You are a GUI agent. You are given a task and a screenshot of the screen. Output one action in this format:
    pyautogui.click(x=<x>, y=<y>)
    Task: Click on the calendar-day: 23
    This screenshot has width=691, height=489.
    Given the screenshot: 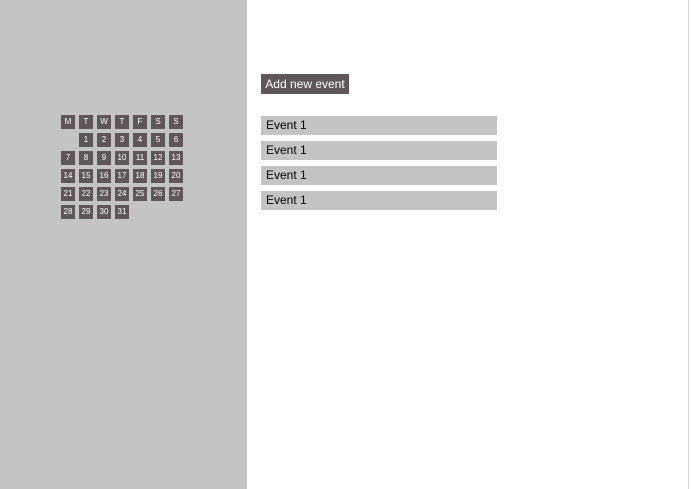 What is the action you would take?
    pyautogui.click(x=104, y=194)
    